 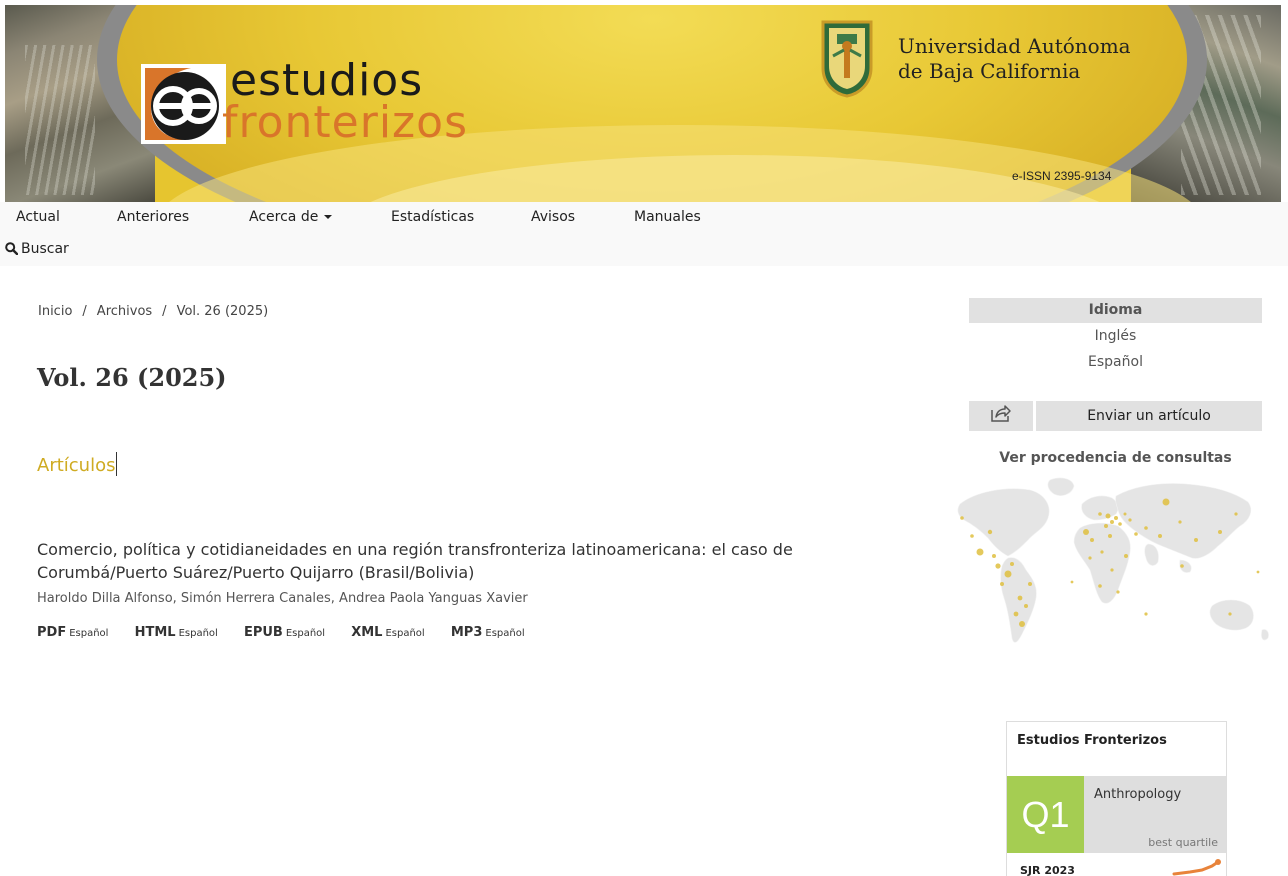 I want to click on breadcrumb-inicio: Inicio, so click(x=55, y=311).